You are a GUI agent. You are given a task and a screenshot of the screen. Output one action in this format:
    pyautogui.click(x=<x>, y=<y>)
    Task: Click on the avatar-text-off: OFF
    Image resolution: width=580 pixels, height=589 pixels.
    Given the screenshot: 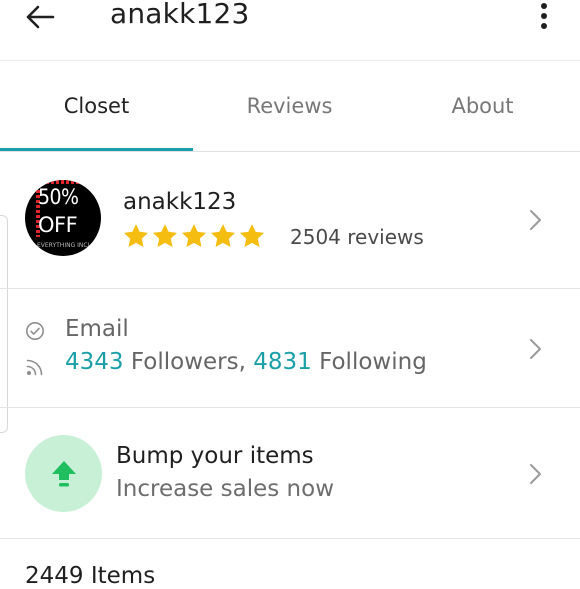 What is the action you would take?
    pyautogui.click(x=58, y=225)
    